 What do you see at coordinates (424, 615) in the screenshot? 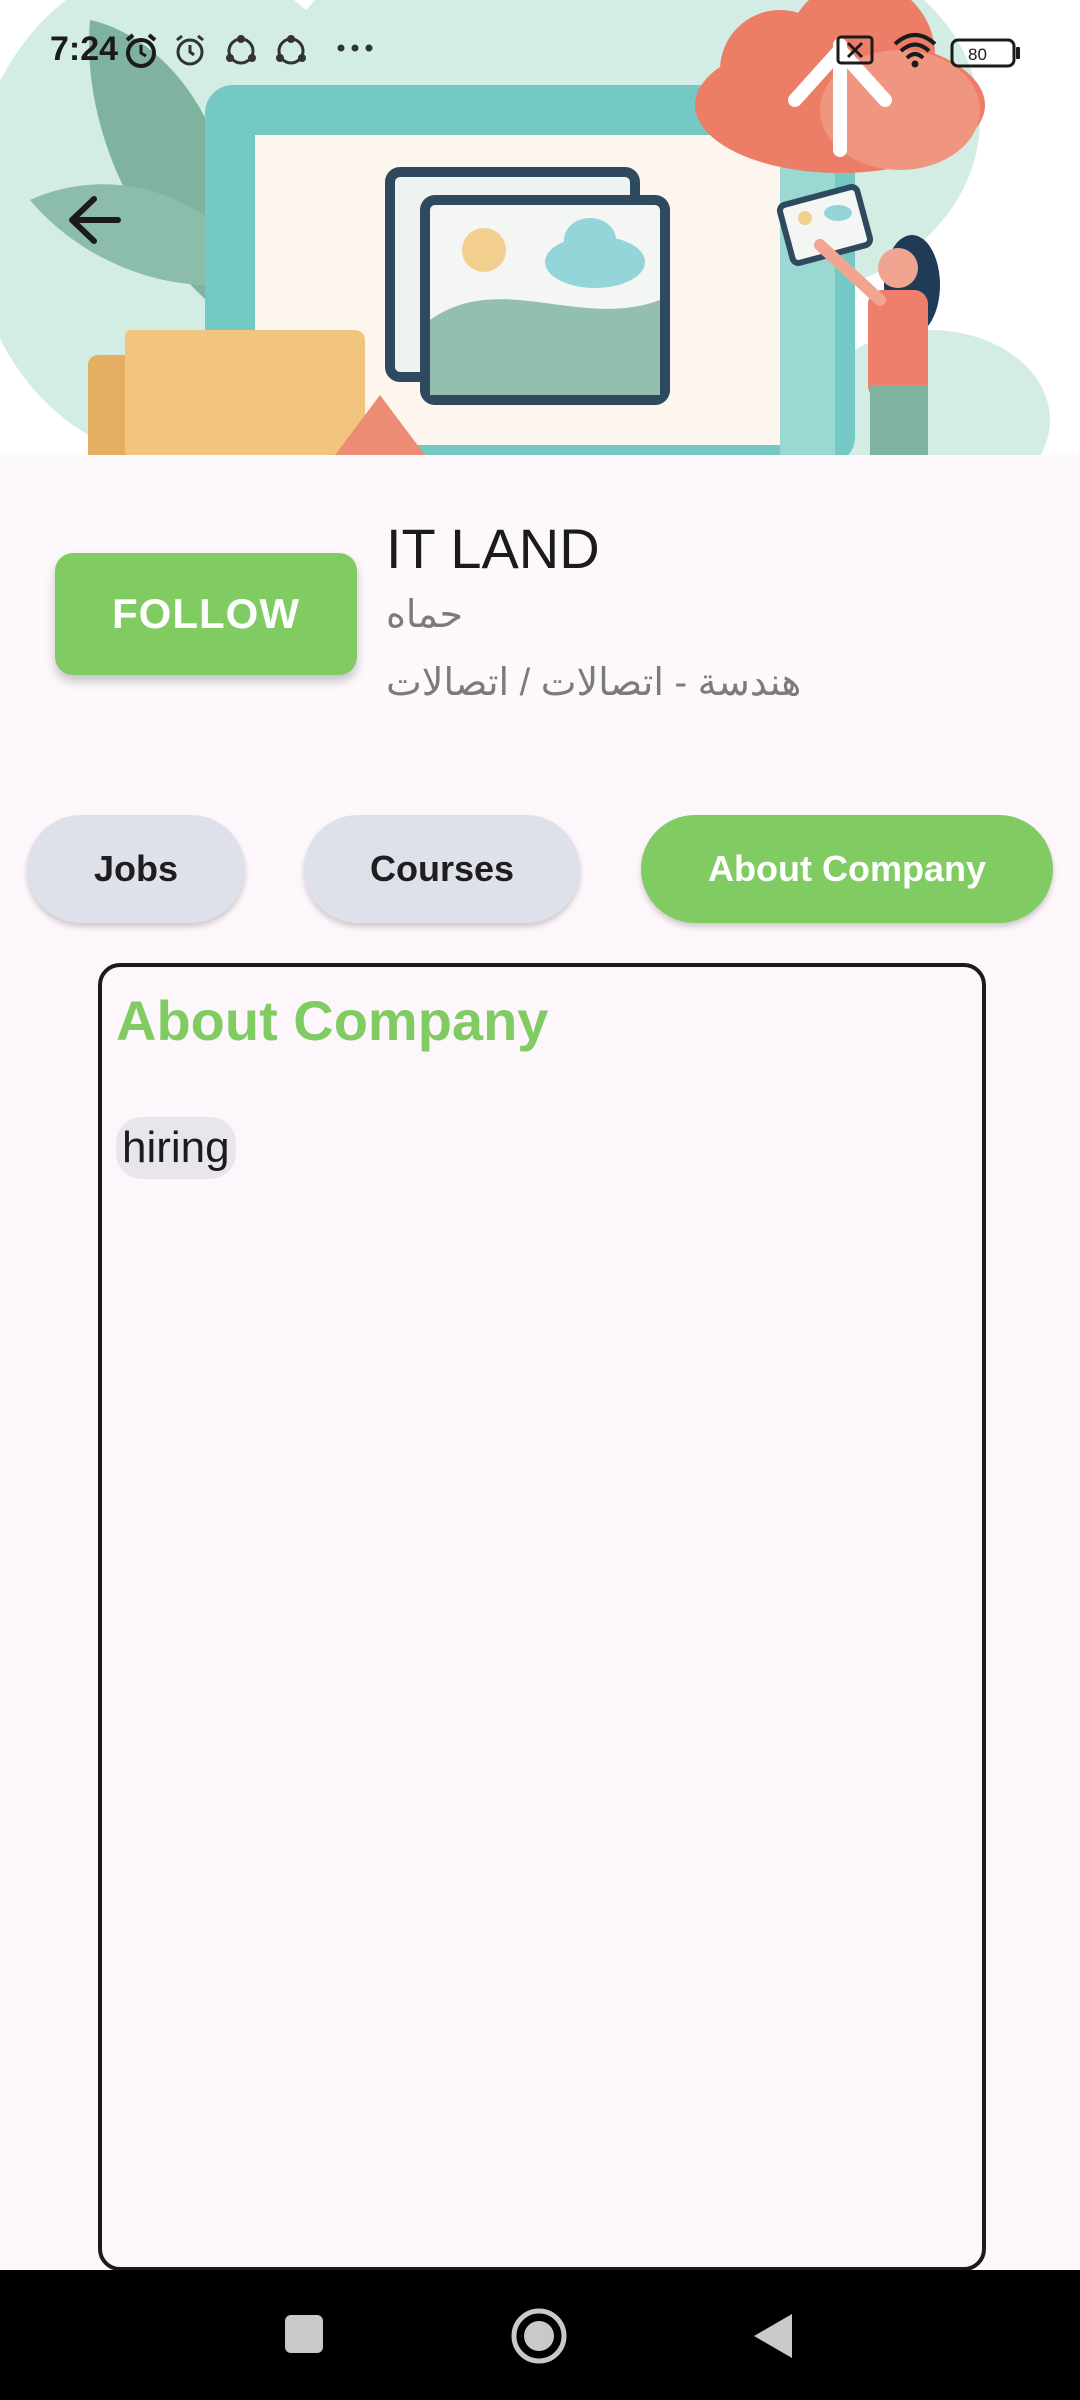
I see `company-city: حماه` at bounding box center [424, 615].